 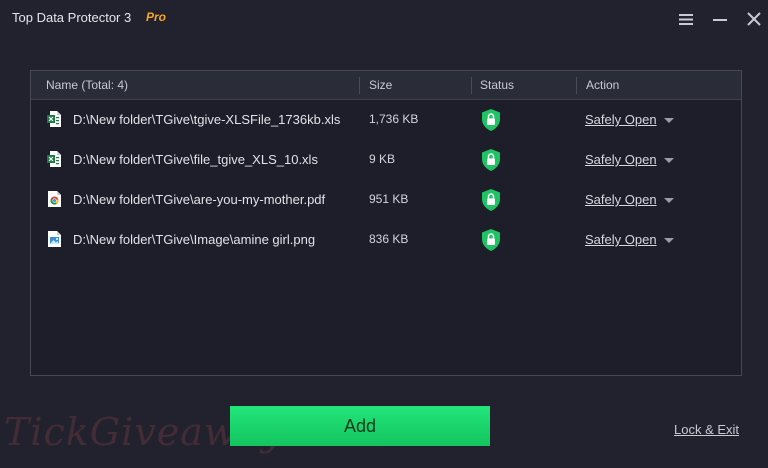 What do you see at coordinates (389, 239) in the screenshot?
I see `file-size: 836 KB` at bounding box center [389, 239].